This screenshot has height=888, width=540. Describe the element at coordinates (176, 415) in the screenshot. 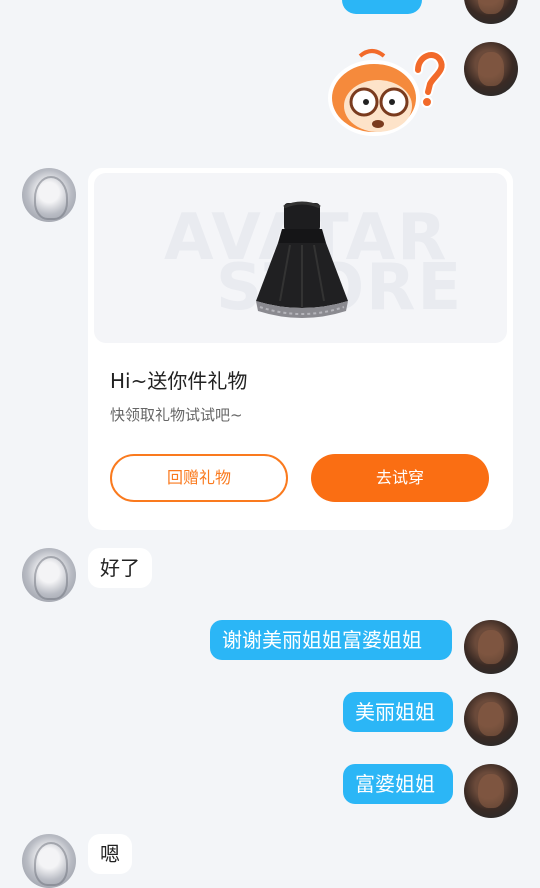

I see `gift-subtitle: 快领取礼物试试吧~` at that location.